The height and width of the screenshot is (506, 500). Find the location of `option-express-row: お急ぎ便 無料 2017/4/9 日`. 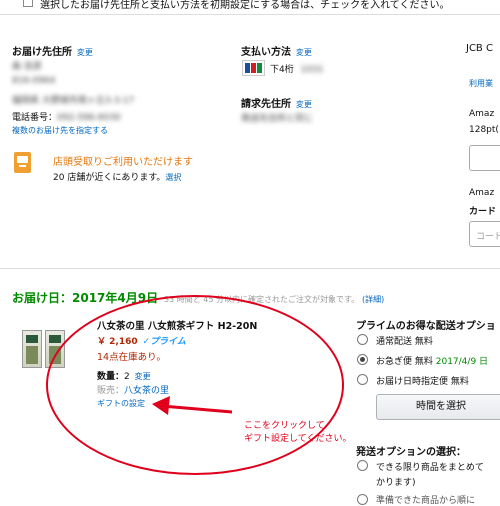

option-express-row: お急ぎ便 無料 2017/4/9 日 is located at coordinates (432, 360).